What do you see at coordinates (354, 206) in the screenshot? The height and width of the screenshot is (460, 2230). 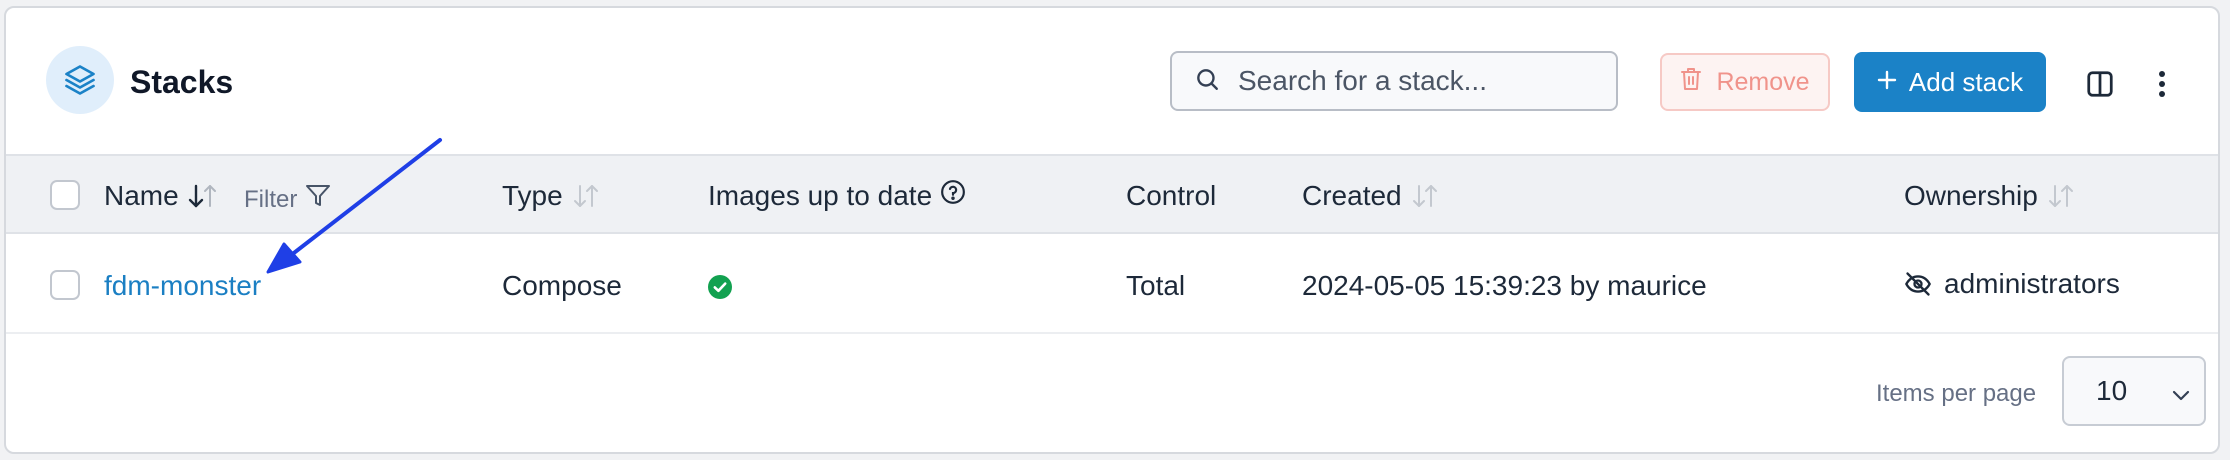 I see `annotation-arrow` at bounding box center [354, 206].